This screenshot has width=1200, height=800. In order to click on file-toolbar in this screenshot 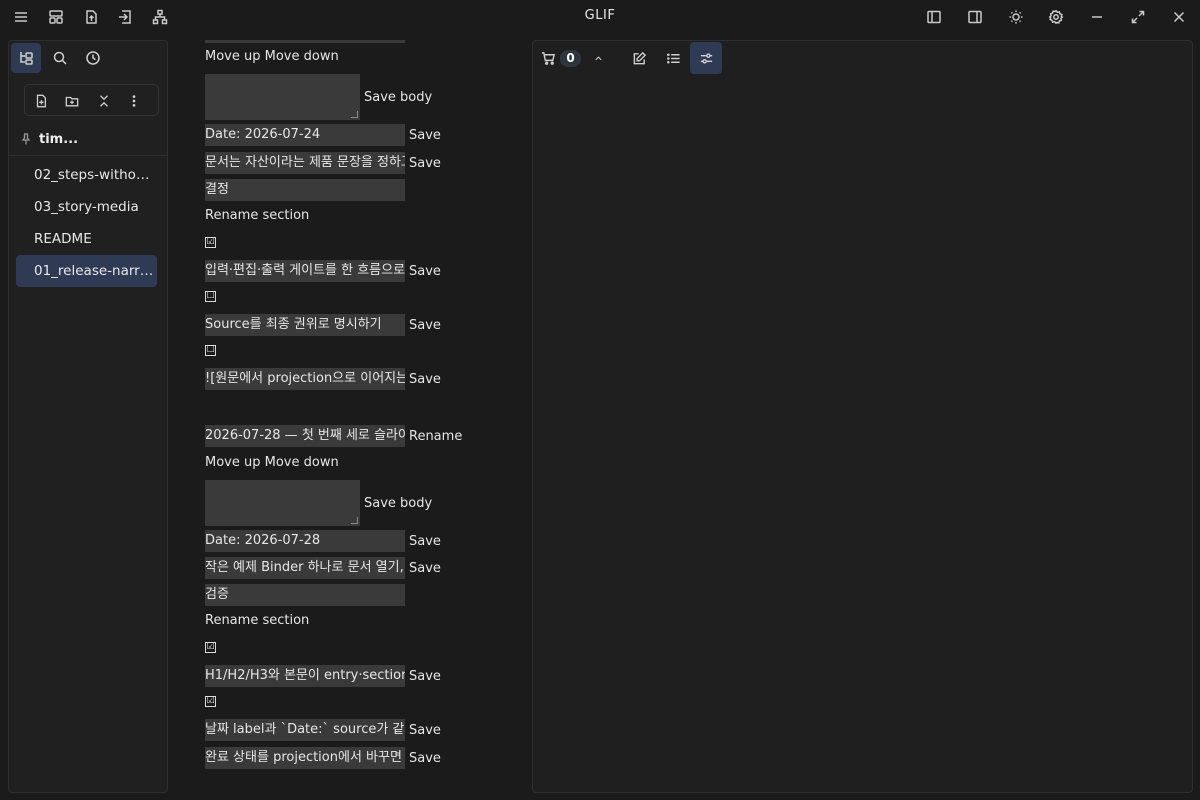, I will do `click(91, 100)`.